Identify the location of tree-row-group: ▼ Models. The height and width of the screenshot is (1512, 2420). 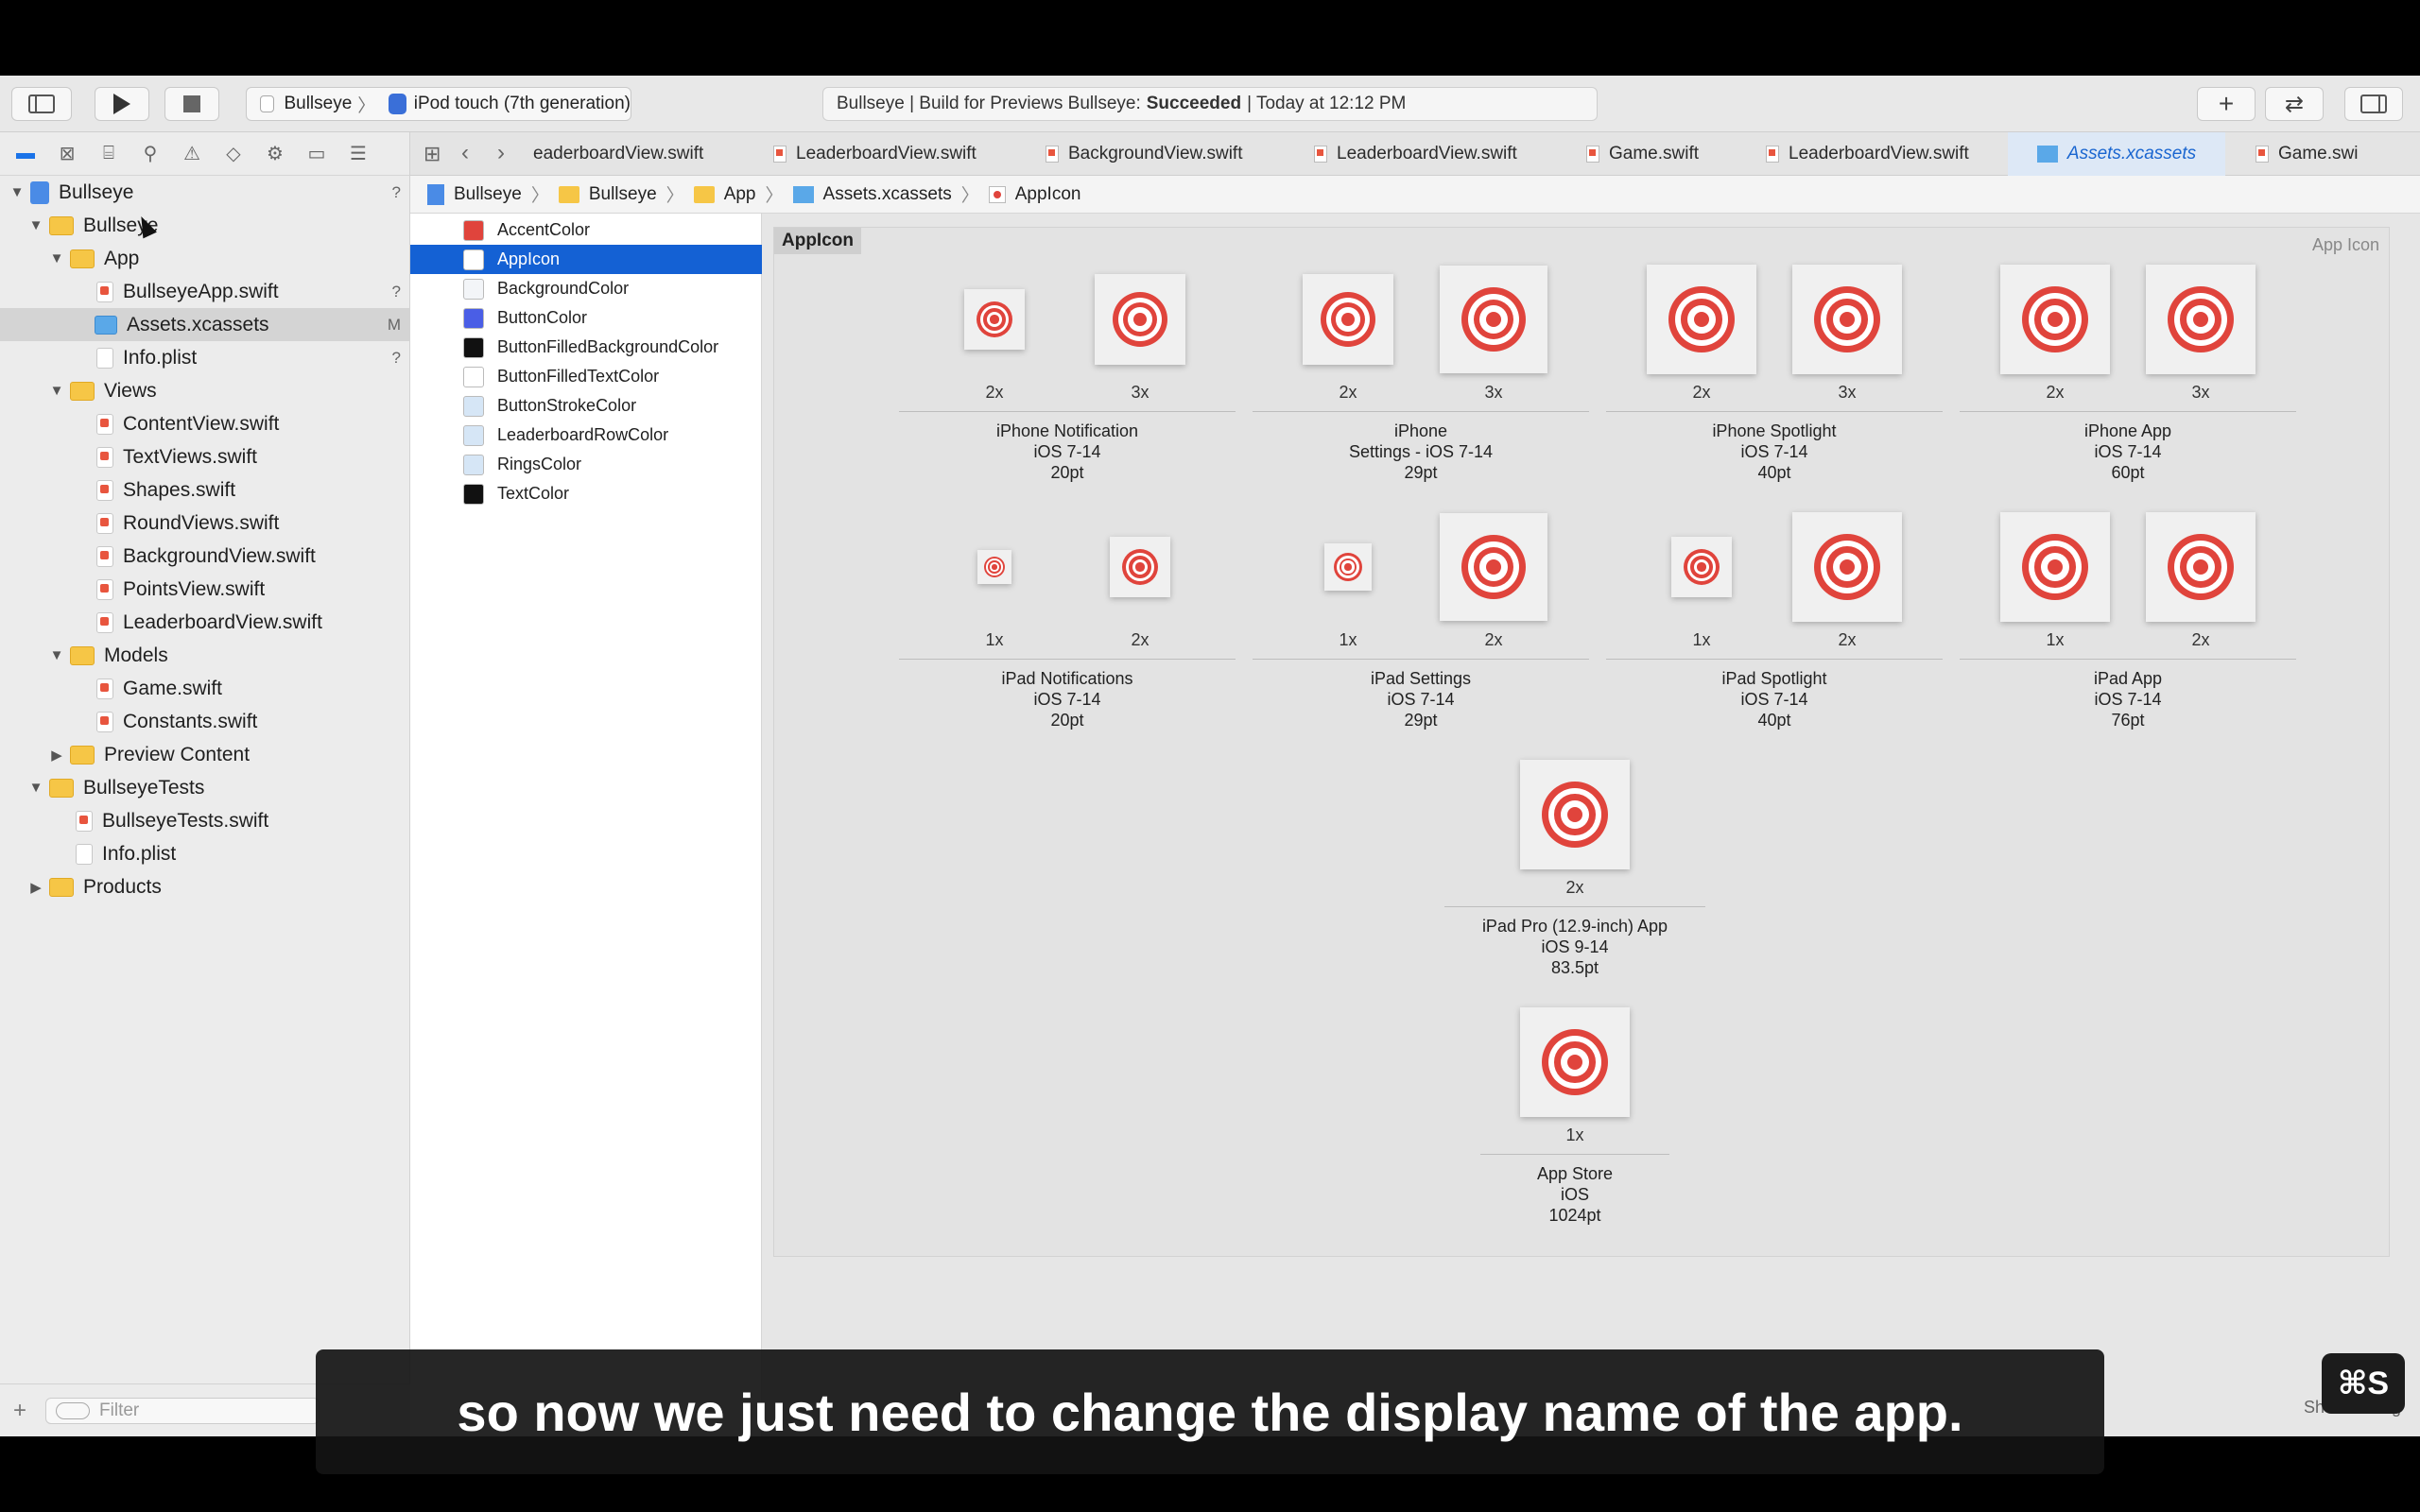
(205, 655).